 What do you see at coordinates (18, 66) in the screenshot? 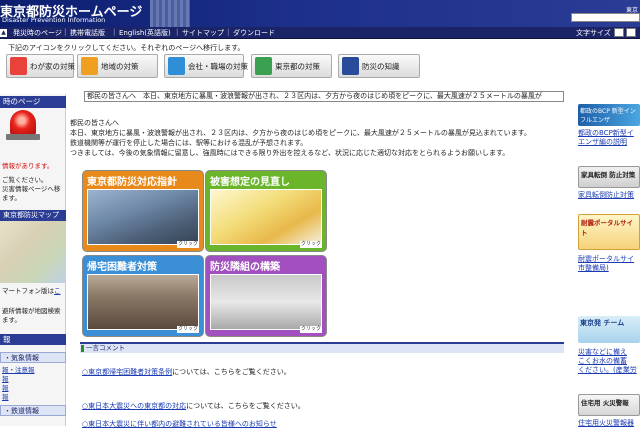
I see `house-icon` at bounding box center [18, 66].